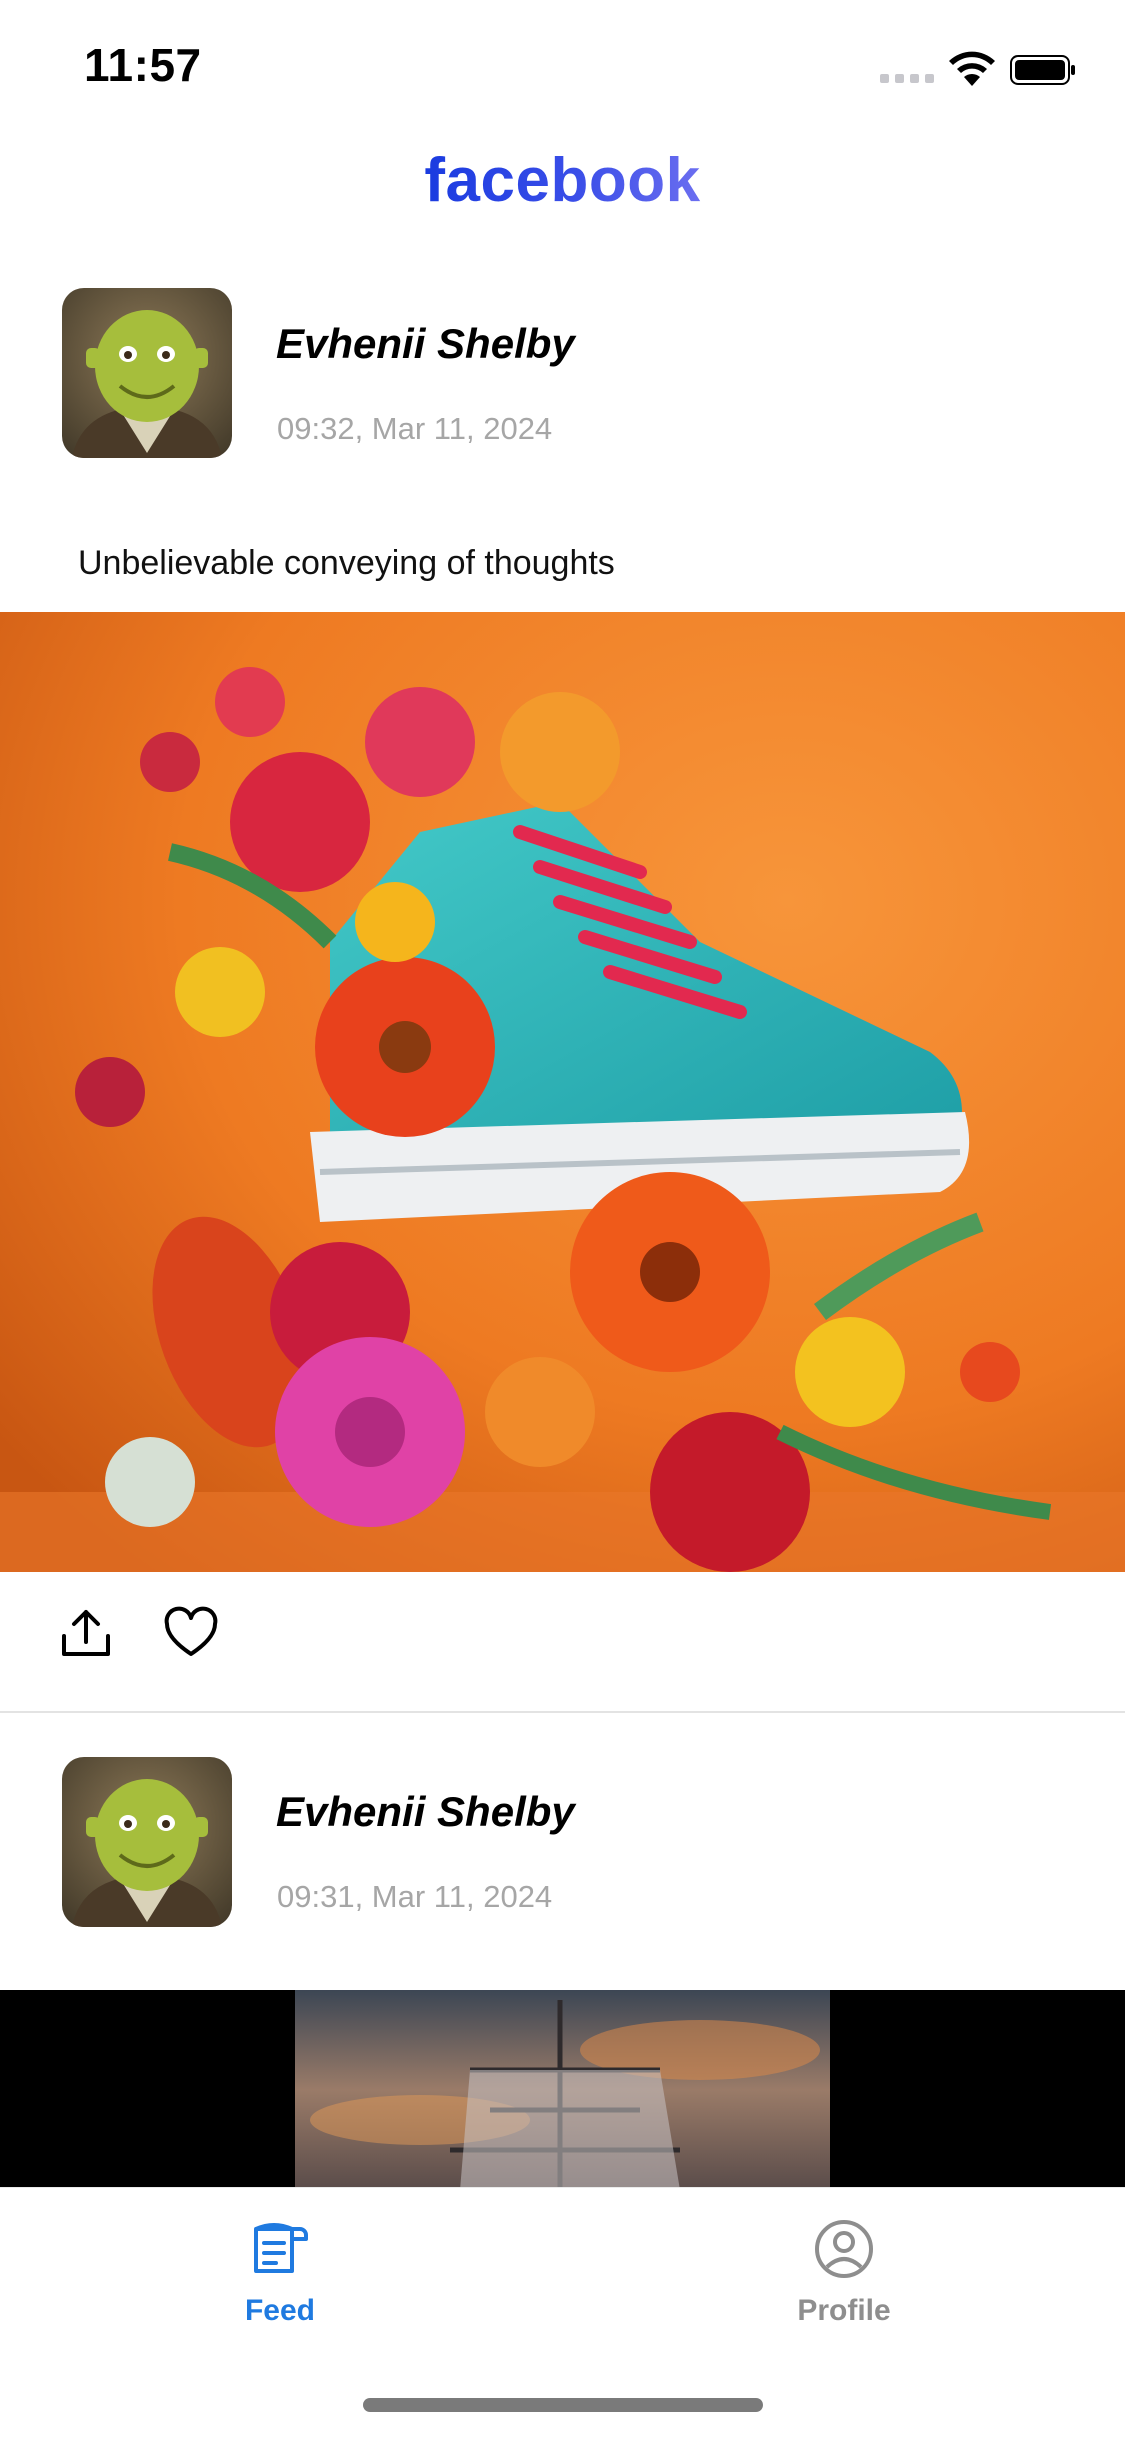  What do you see at coordinates (844, 2310) in the screenshot?
I see `tab-label: Profile` at bounding box center [844, 2310].